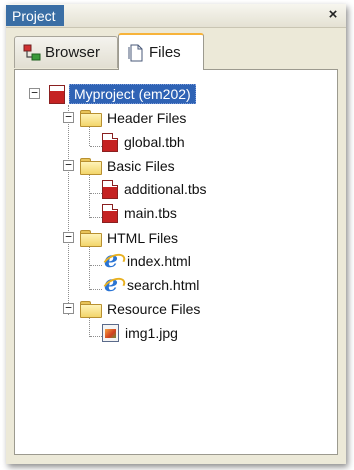 The width and height of the screenshot is (354, 470). What do you see at coordinates (35, 15) in the screenshot?
I see `panel-title: Project` at bounding box center [35, 15].